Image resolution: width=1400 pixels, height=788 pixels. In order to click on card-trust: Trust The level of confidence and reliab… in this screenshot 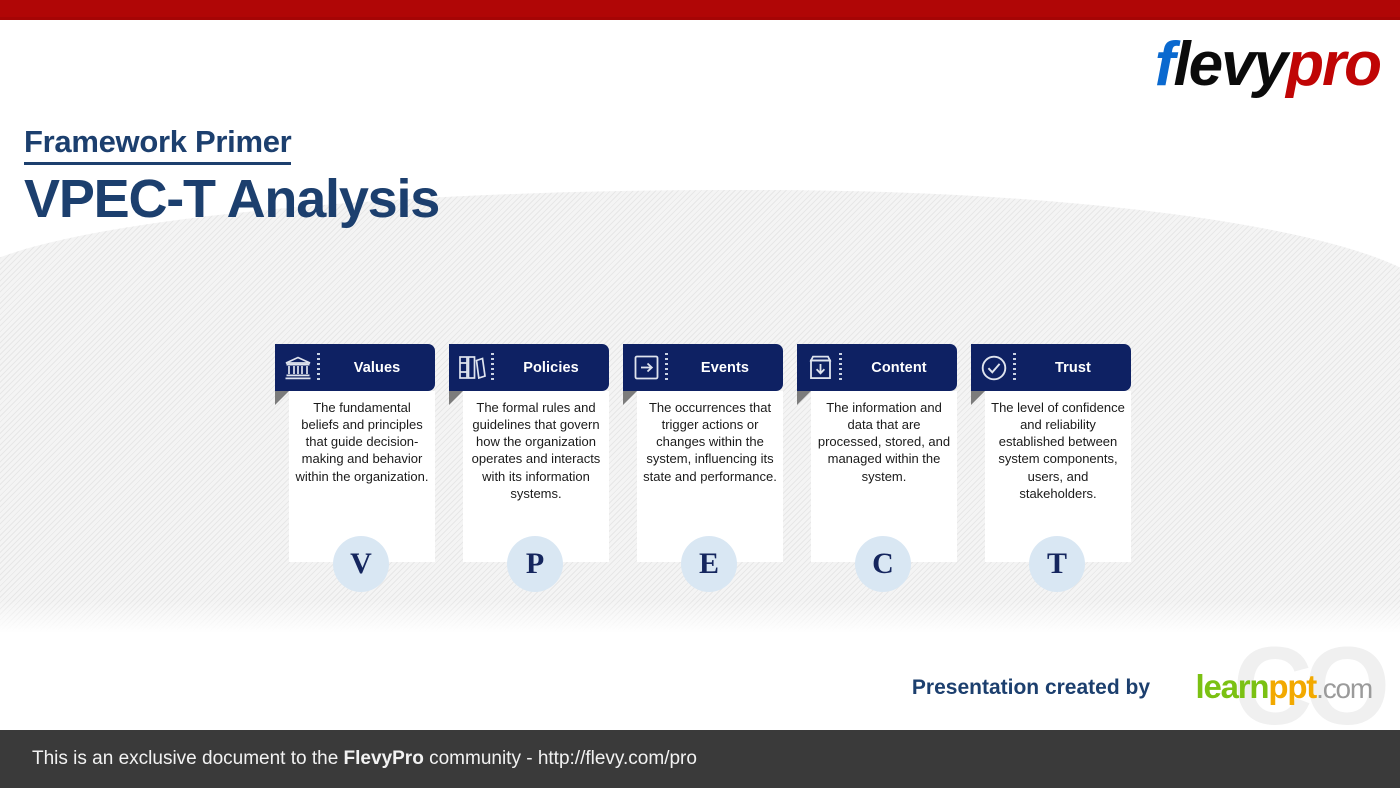, I will do `click(1051, 453)`.